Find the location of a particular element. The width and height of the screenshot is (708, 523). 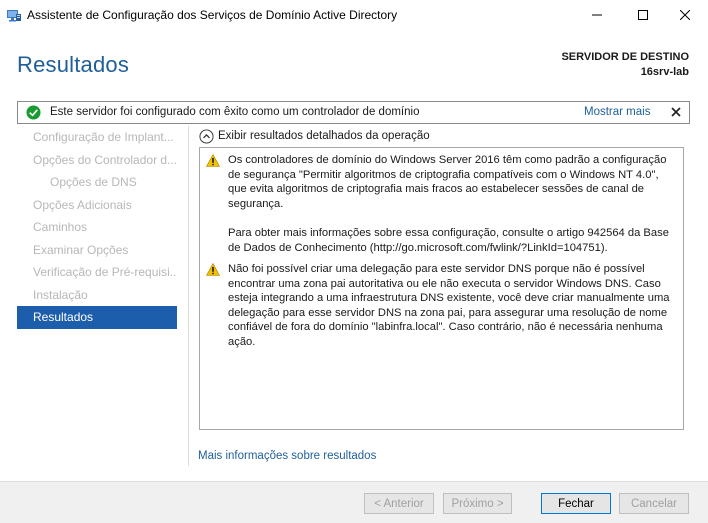

minimize-button is located at coordinates (597, 15).